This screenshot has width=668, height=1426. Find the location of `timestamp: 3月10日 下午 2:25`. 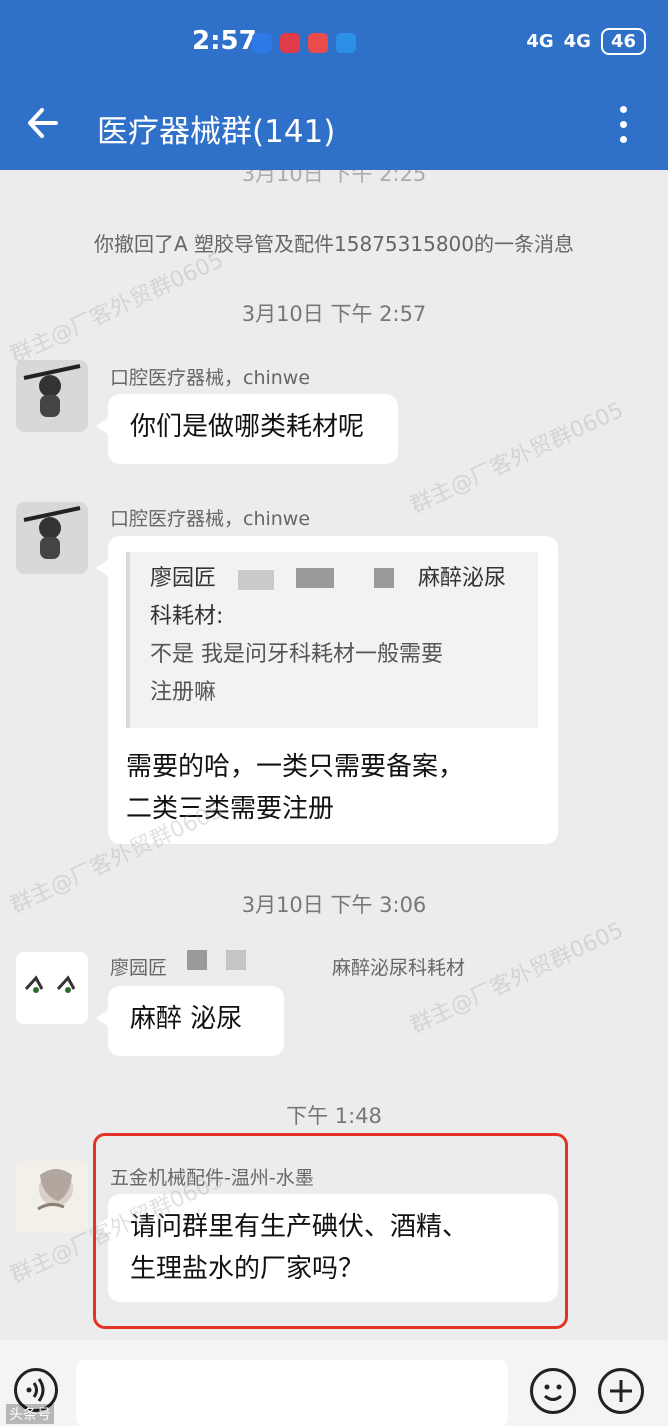

timestamp: 3月10日 下午 2:25 is located at coordinates (334, 178).